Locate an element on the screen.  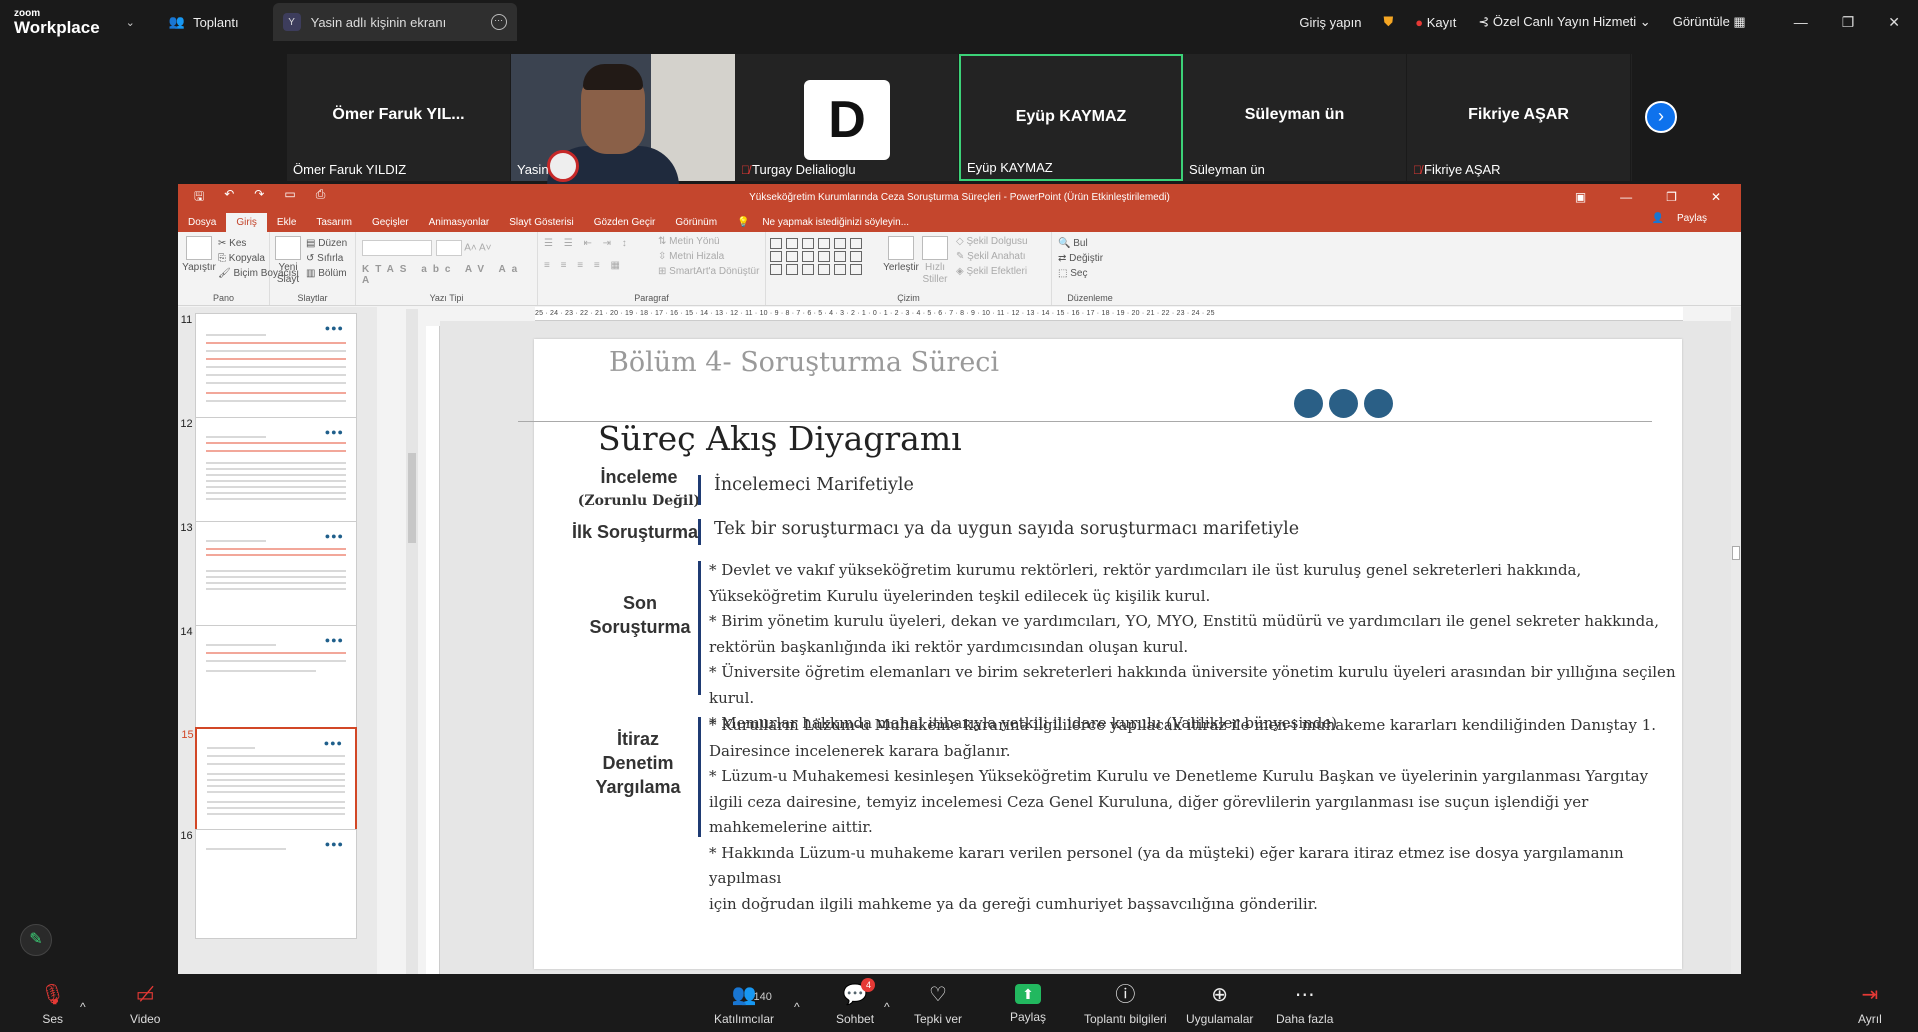
share-screen-button: ⬆ Paylaş is located at coordinates (1028, 999).